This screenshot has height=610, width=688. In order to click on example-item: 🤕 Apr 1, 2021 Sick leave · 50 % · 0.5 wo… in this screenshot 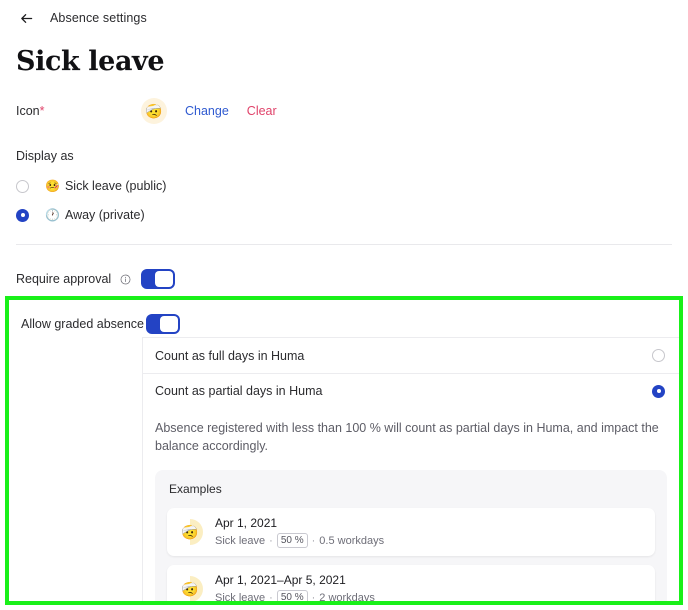, I will do `click(411, 532)`.